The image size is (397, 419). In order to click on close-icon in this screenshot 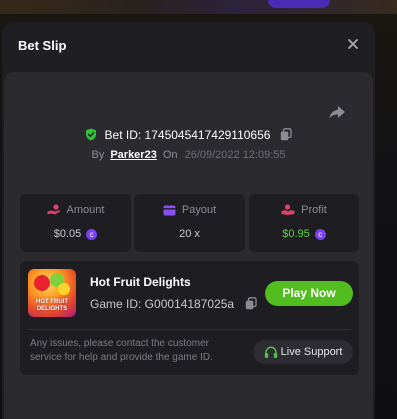, I will do `click(353, 44)`.